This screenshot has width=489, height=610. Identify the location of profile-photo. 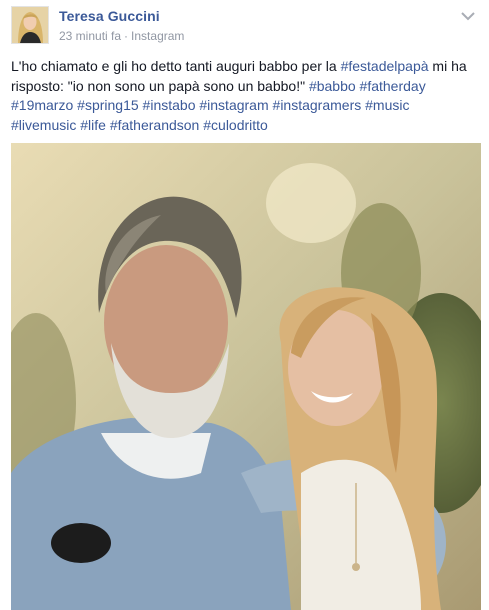
(30, 25).